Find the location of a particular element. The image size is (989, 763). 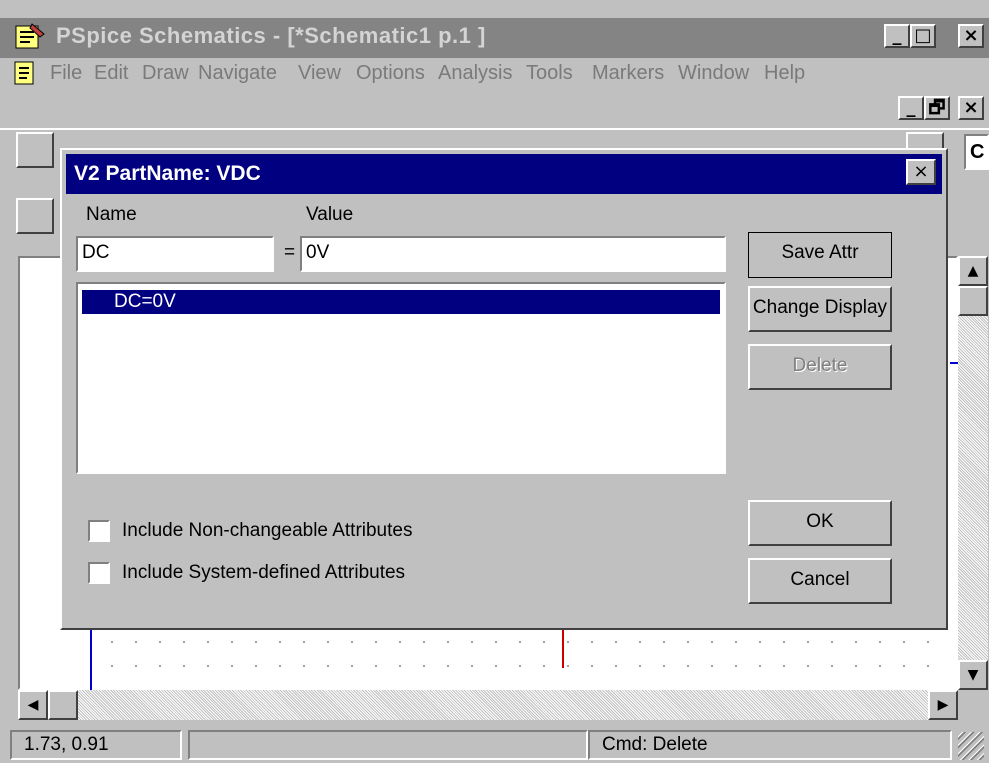

status-message is located at coordinates (388, 745).